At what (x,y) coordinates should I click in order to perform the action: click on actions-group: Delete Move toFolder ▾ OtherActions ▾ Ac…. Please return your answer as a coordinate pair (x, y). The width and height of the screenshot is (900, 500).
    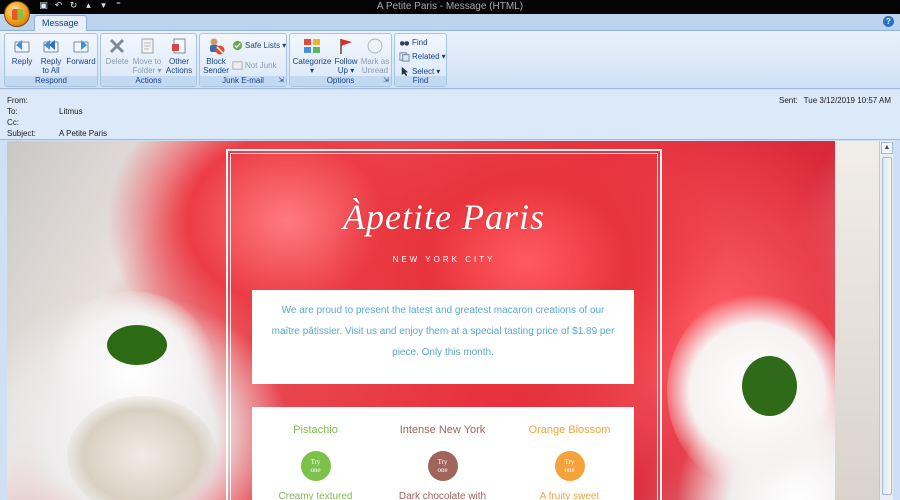
    Looking at the image, I should click on (148, 60).